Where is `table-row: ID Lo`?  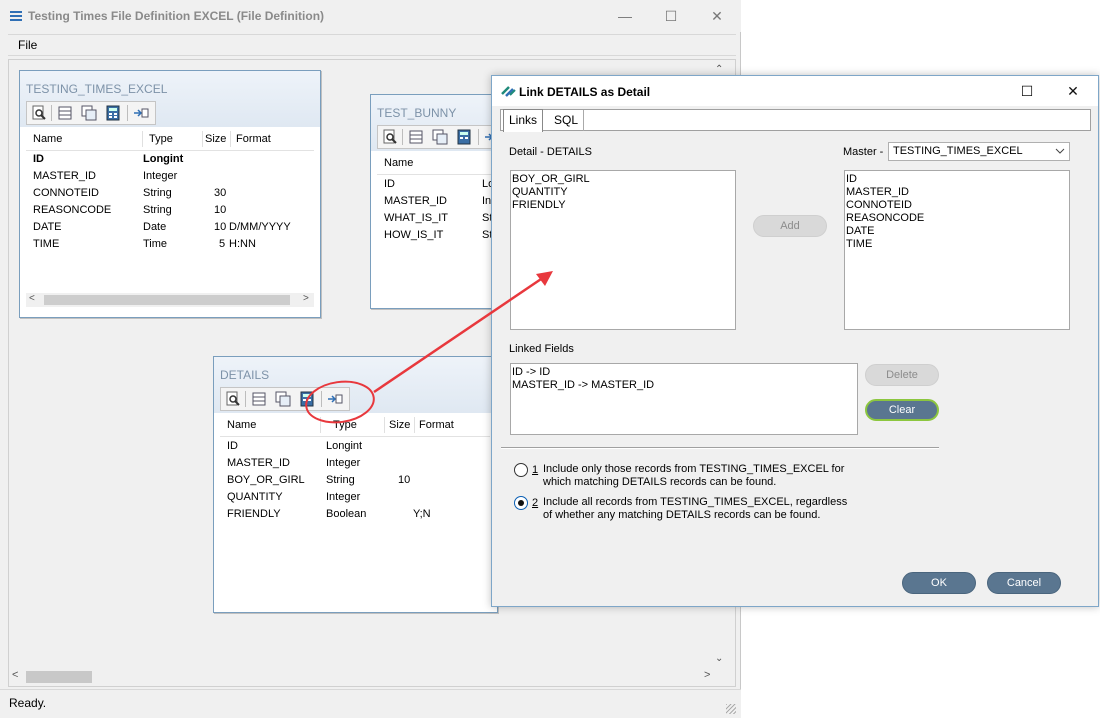
table-row: ID Lo is located at coordinates (436, 185).